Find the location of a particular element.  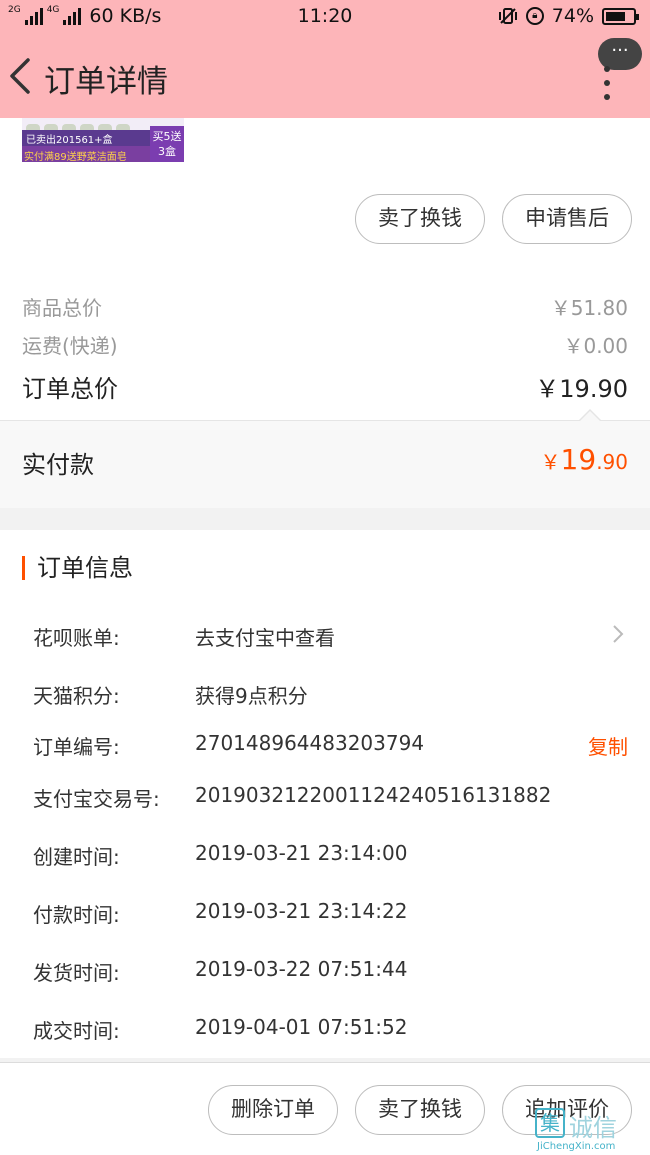

paid-amount-row: 实付款 ￥19.90 is located at coordinates (325, 458).